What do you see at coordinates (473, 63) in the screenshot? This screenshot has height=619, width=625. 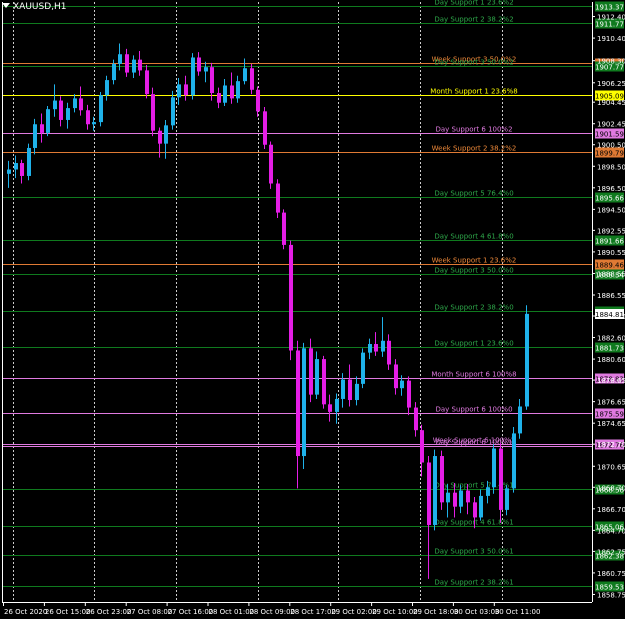 I see `level-label: Day Support 3 50.0%2` at bounding box center [473, 63].